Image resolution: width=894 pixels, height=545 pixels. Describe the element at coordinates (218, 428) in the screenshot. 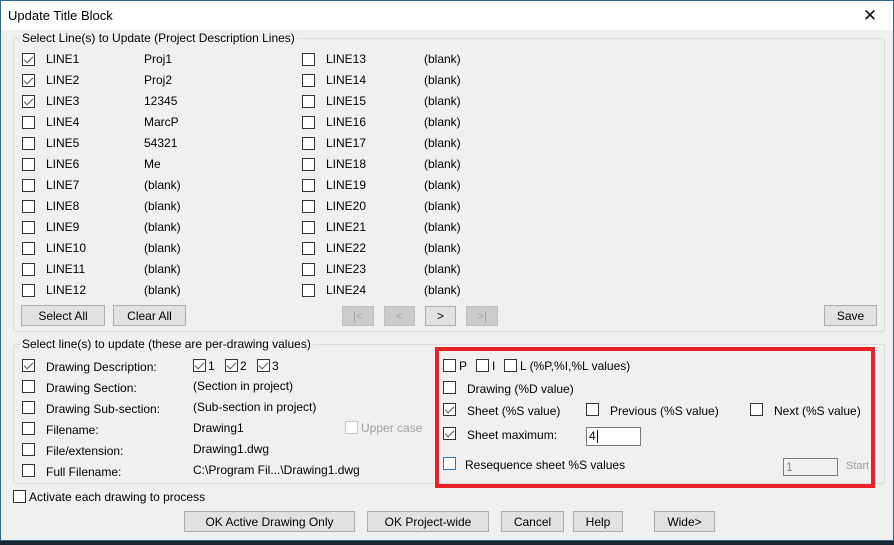

I see `drawing-field-value: Drawing1` at that location.